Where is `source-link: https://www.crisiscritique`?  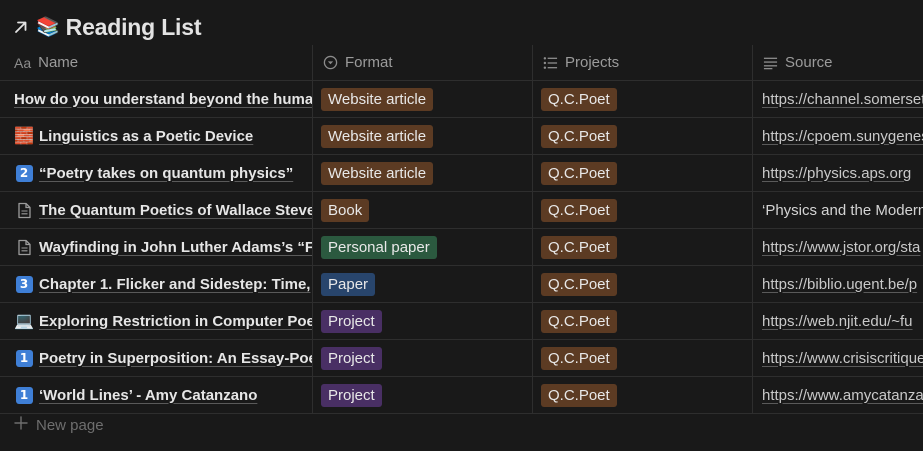 source-link: https://www.crisiscritique is located at coordinates (842, 358).